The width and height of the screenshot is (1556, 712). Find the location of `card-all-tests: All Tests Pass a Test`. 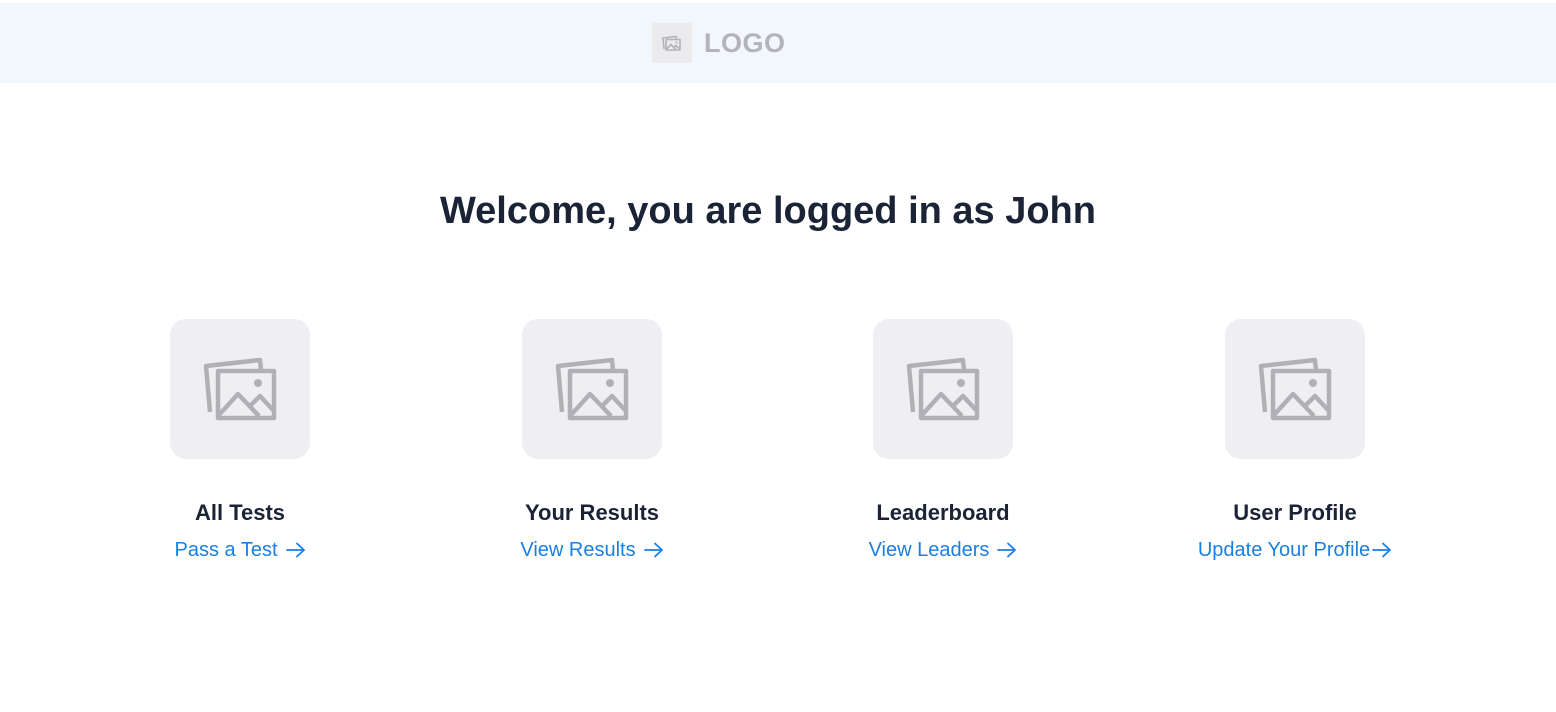

card-all-tests: All Tests Pass a Test is located at coordinates (240, 440).